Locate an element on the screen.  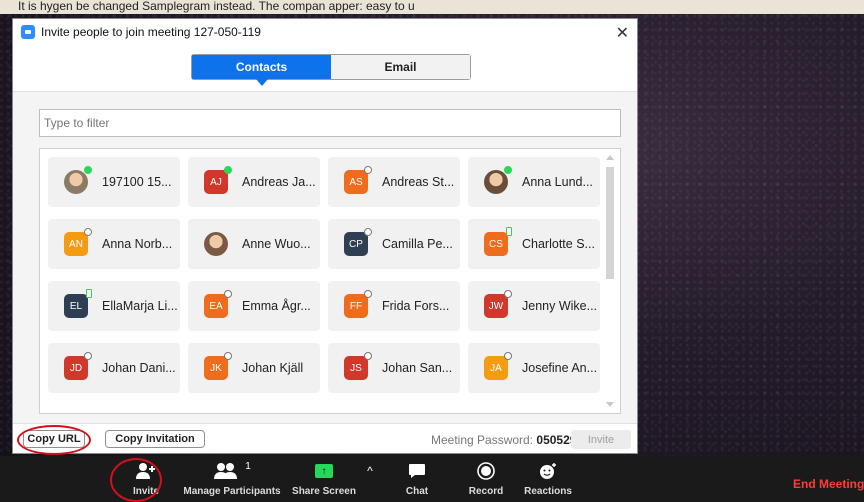
toolbar-reactions: Reactions is located at coordinates (548, 479).